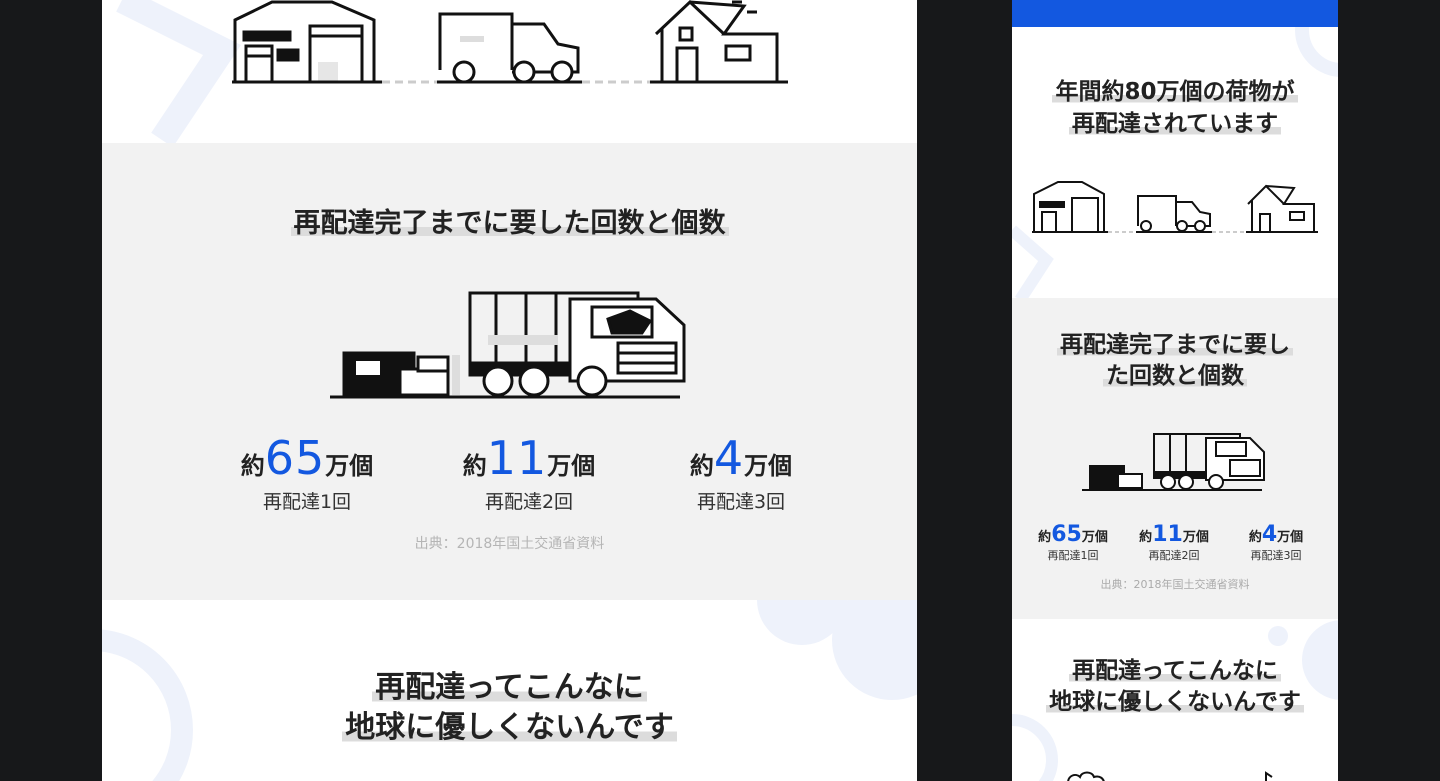  What do you see at coordinates (1269, 776) in the screenshot?
I see `music-note-icon` at bounding box center [1269, 776].